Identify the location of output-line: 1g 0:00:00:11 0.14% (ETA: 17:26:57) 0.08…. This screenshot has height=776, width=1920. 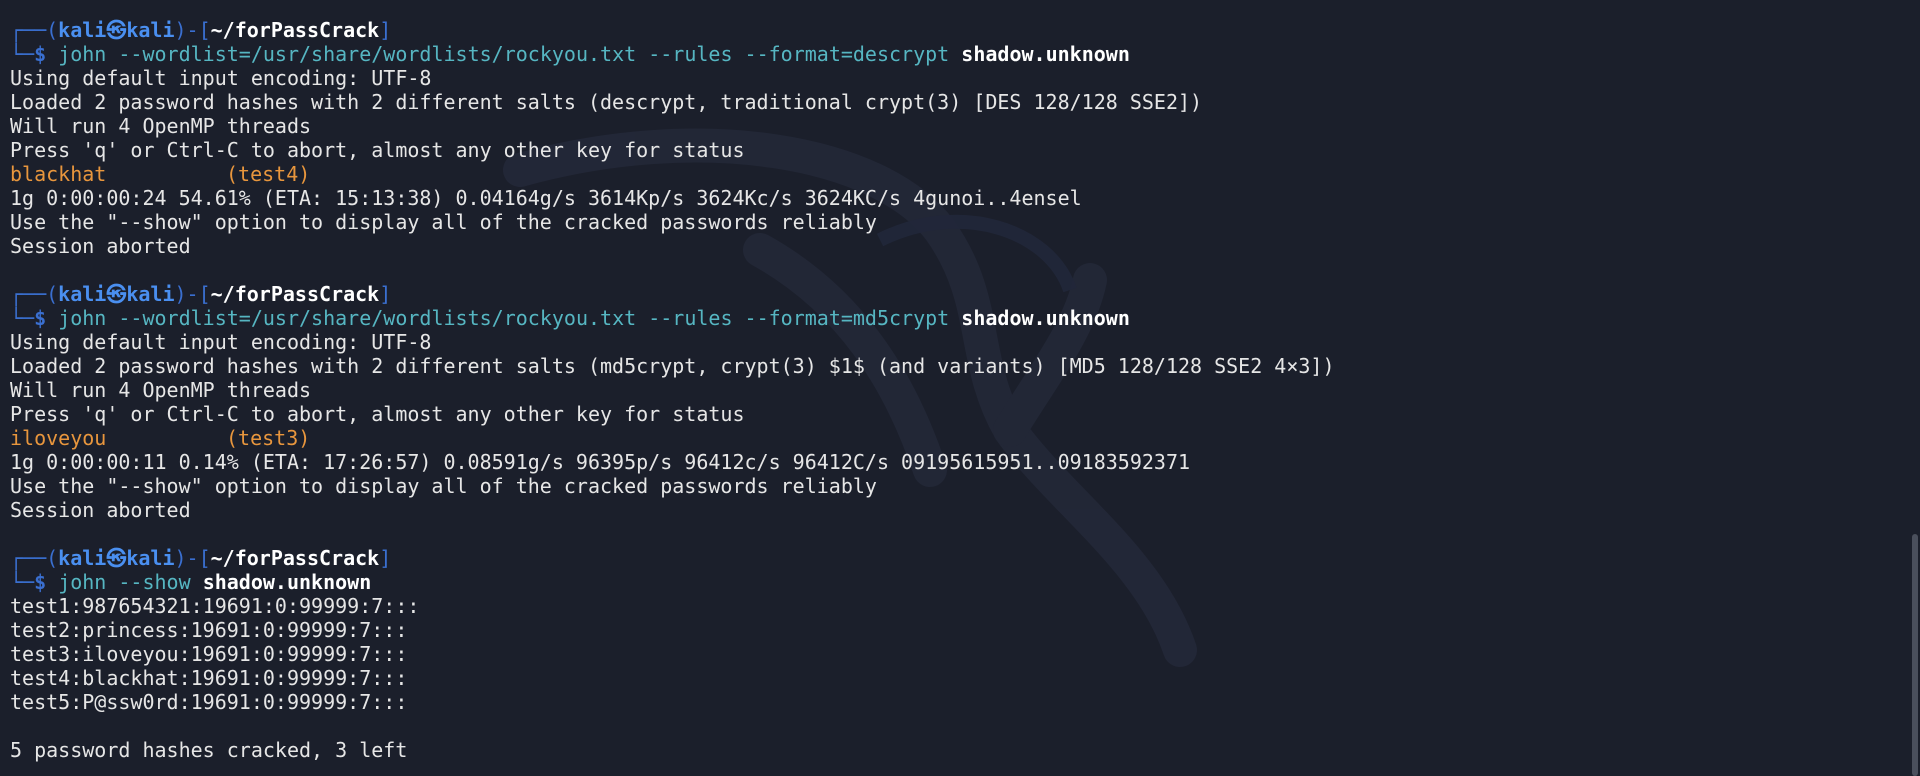
(600, 462).